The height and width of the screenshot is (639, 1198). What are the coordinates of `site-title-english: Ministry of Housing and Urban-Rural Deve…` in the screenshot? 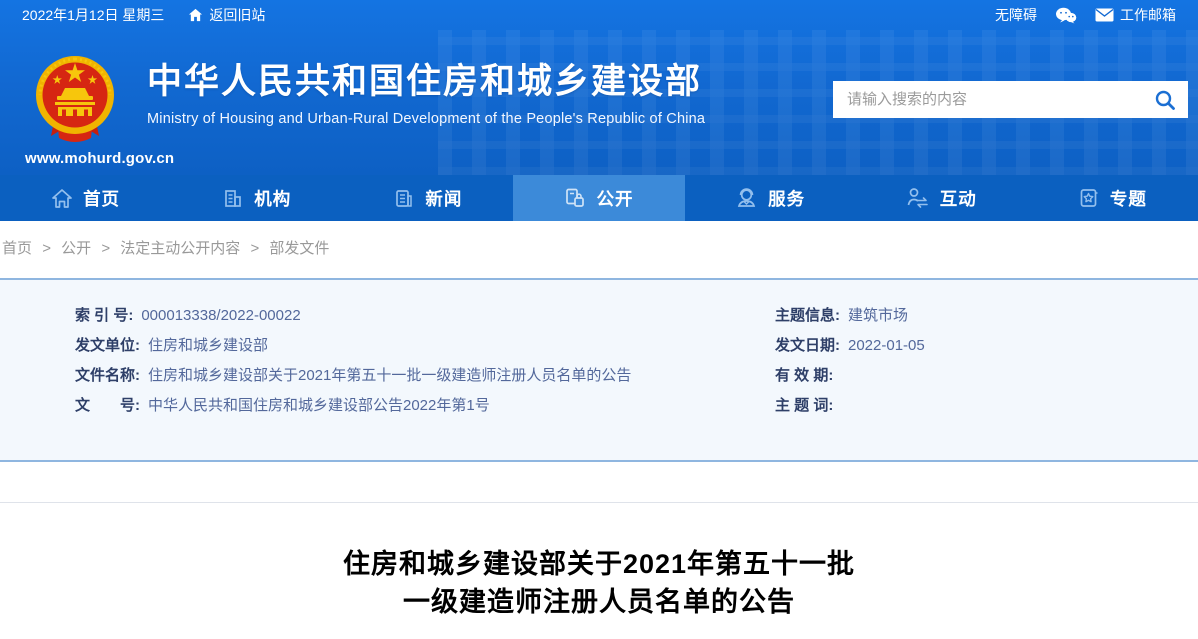 It's located at (426, 119).